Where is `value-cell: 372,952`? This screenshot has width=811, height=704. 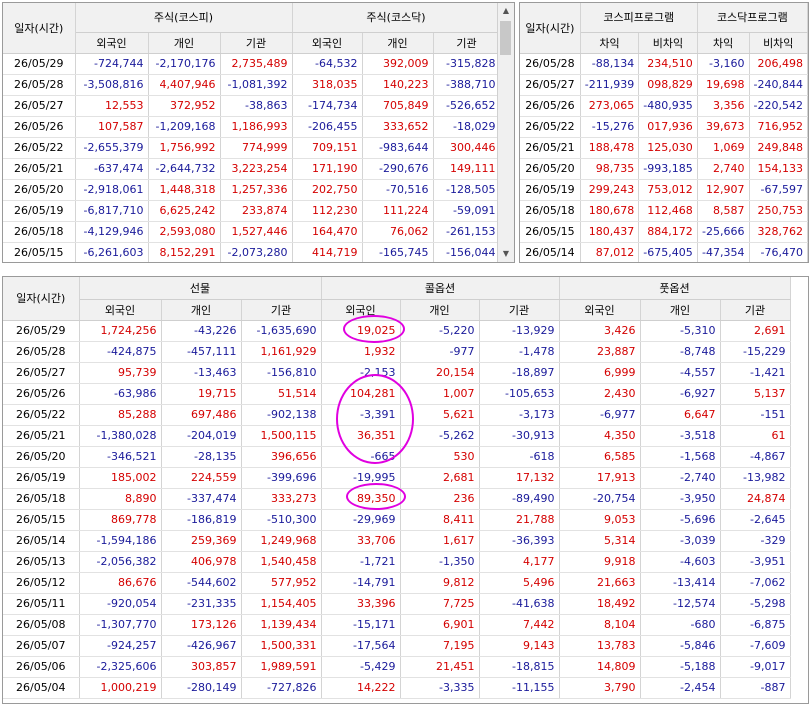 value-cell: 372,952 is located at coordinates (184, 106).